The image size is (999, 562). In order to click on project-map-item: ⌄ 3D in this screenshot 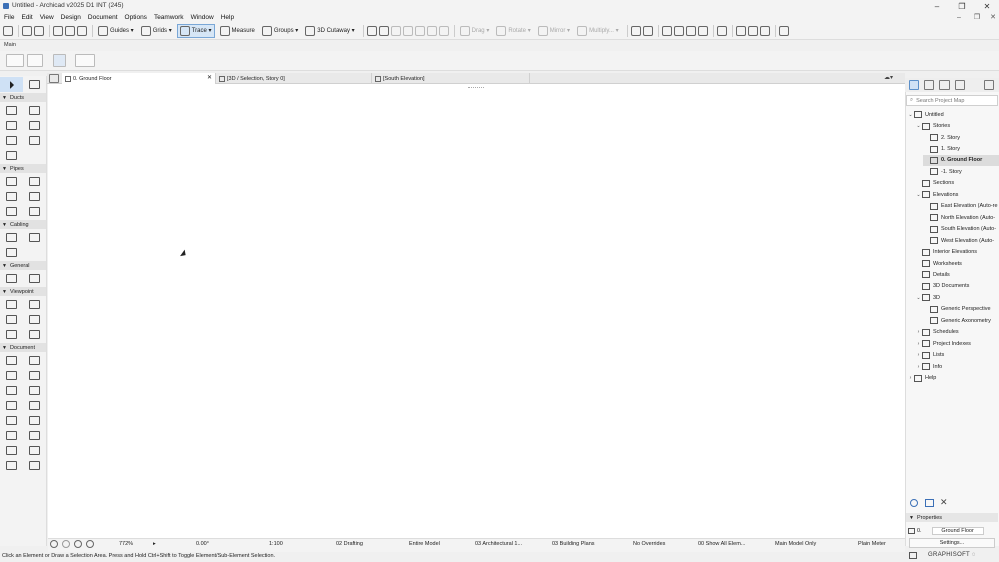, I will do `click(957, 297)`.